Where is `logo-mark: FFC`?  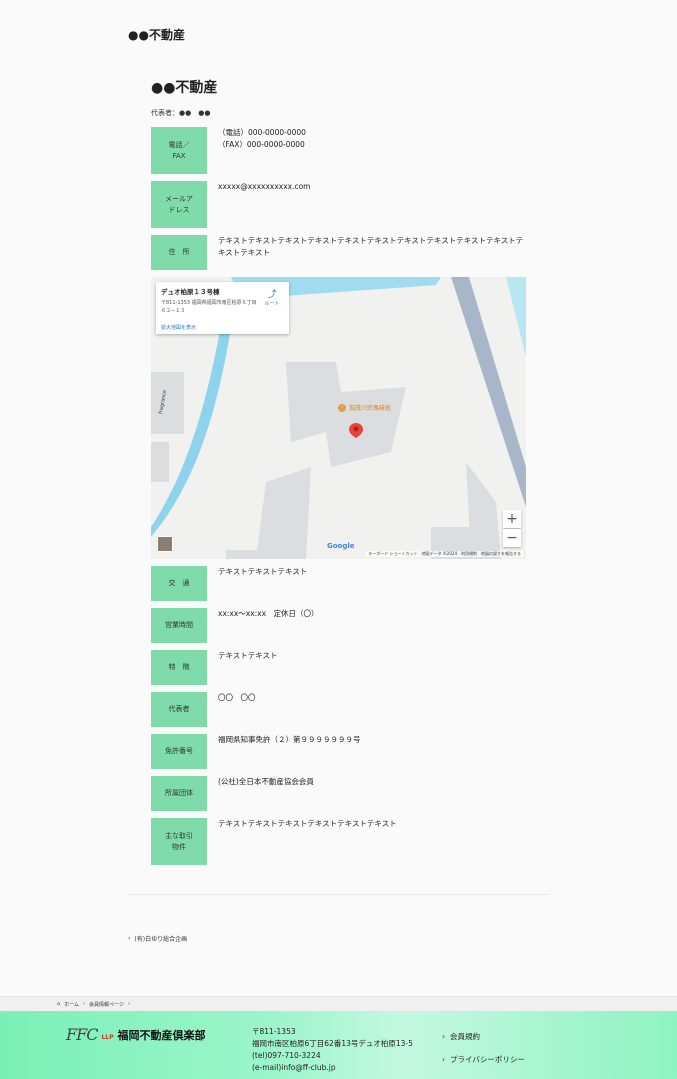
logo-mark: FFC is located at coordinates (82, 1034).